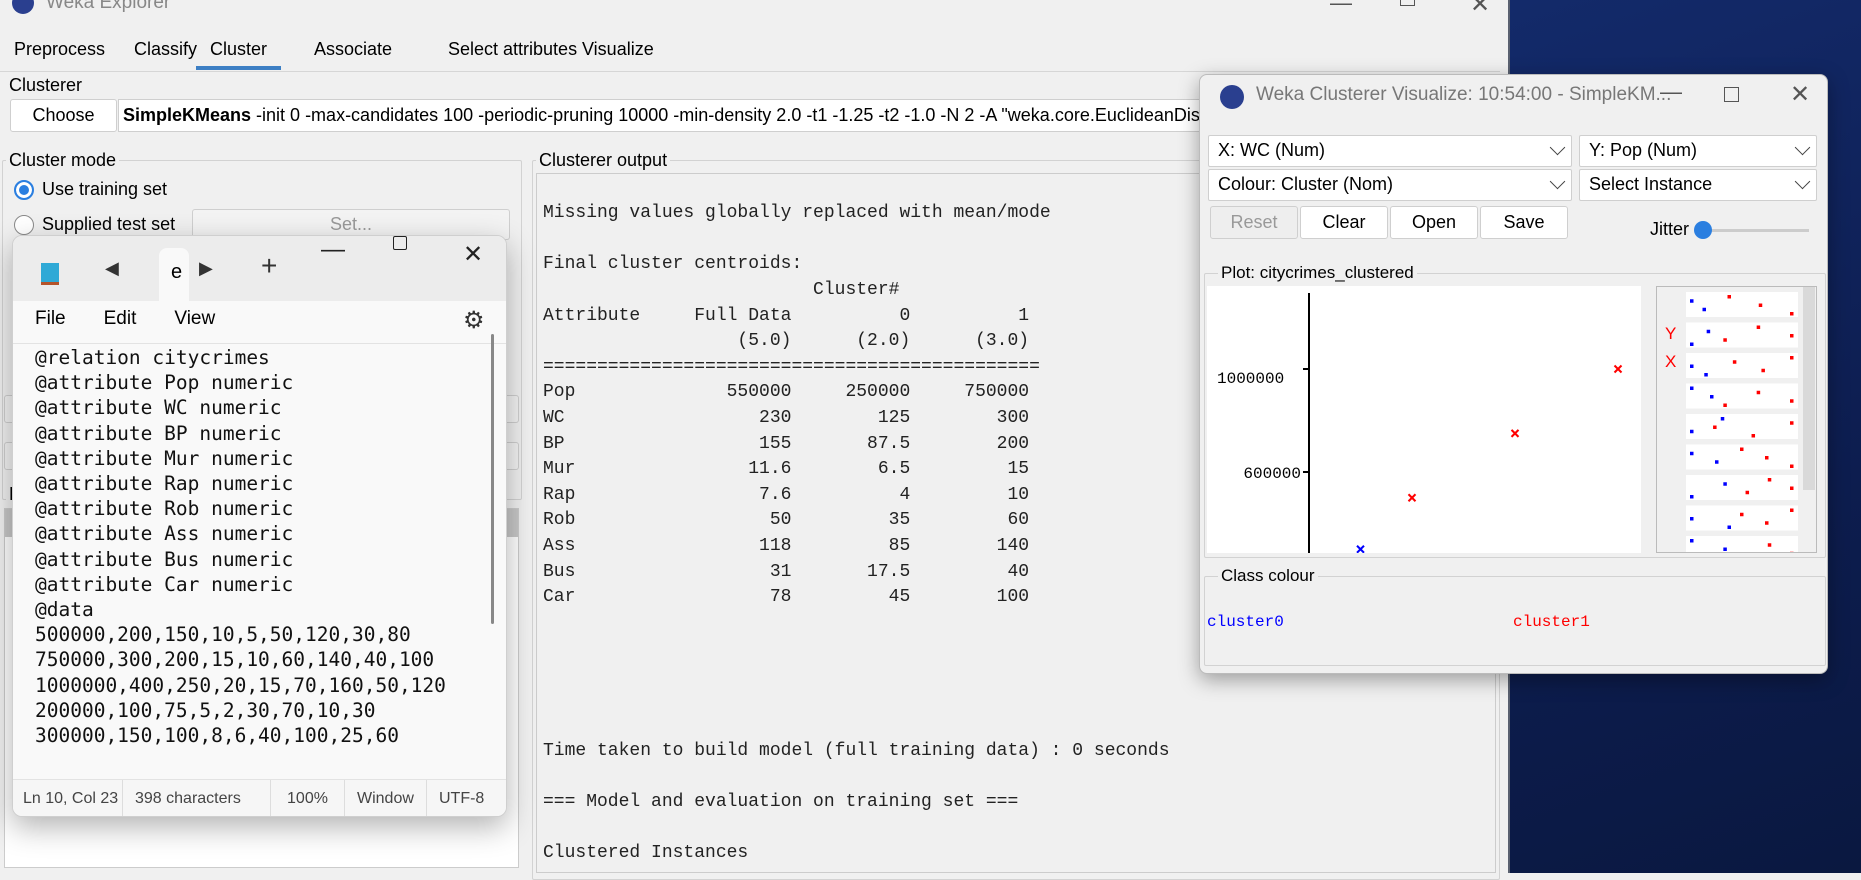 This screenshot has width=1861, height=880. I want to click on text-line: @data, so click(64, 610).